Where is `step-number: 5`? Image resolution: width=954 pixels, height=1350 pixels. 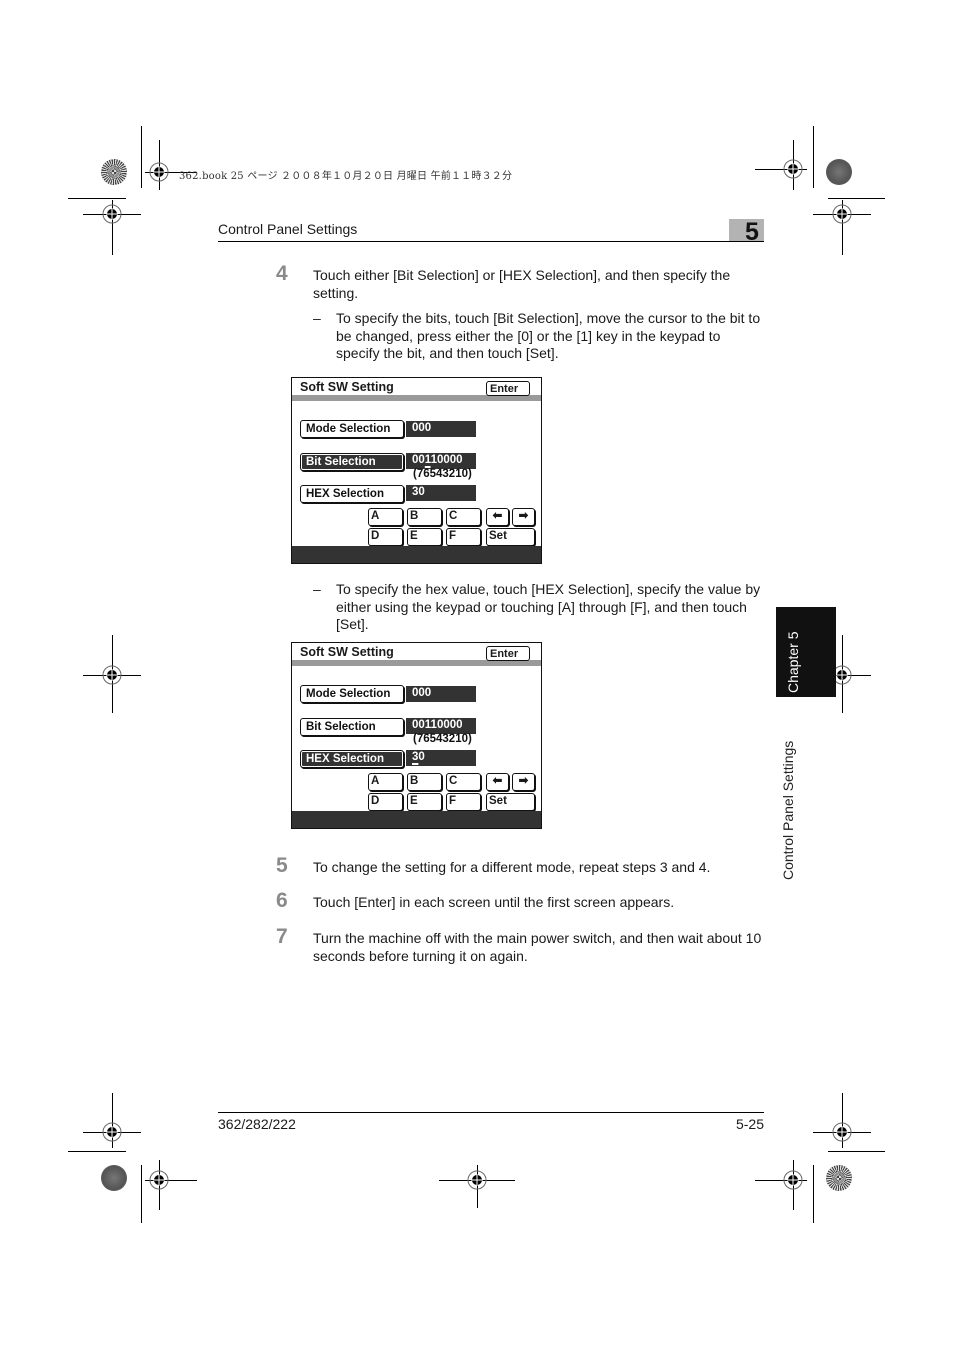 step-number: 5 is located at coordinates (282, 865).